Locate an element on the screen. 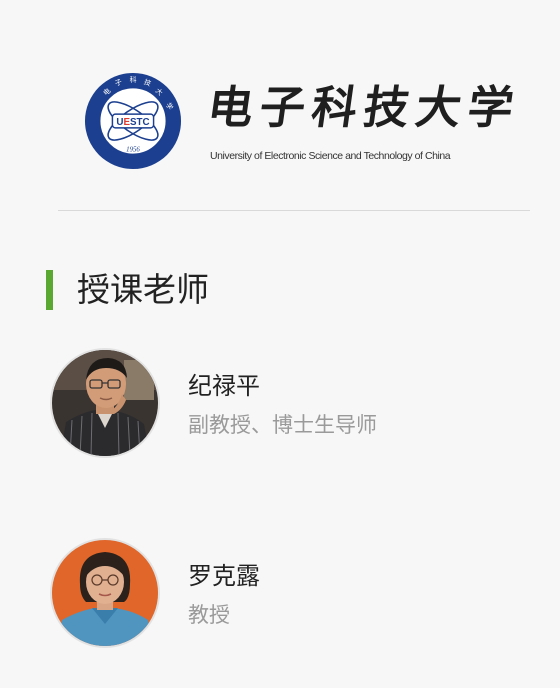 Image resolution: width=560 pixels, height=688 pixels. teacher-title: 副教授、博士生导师 is located at coordinates (282, 425).